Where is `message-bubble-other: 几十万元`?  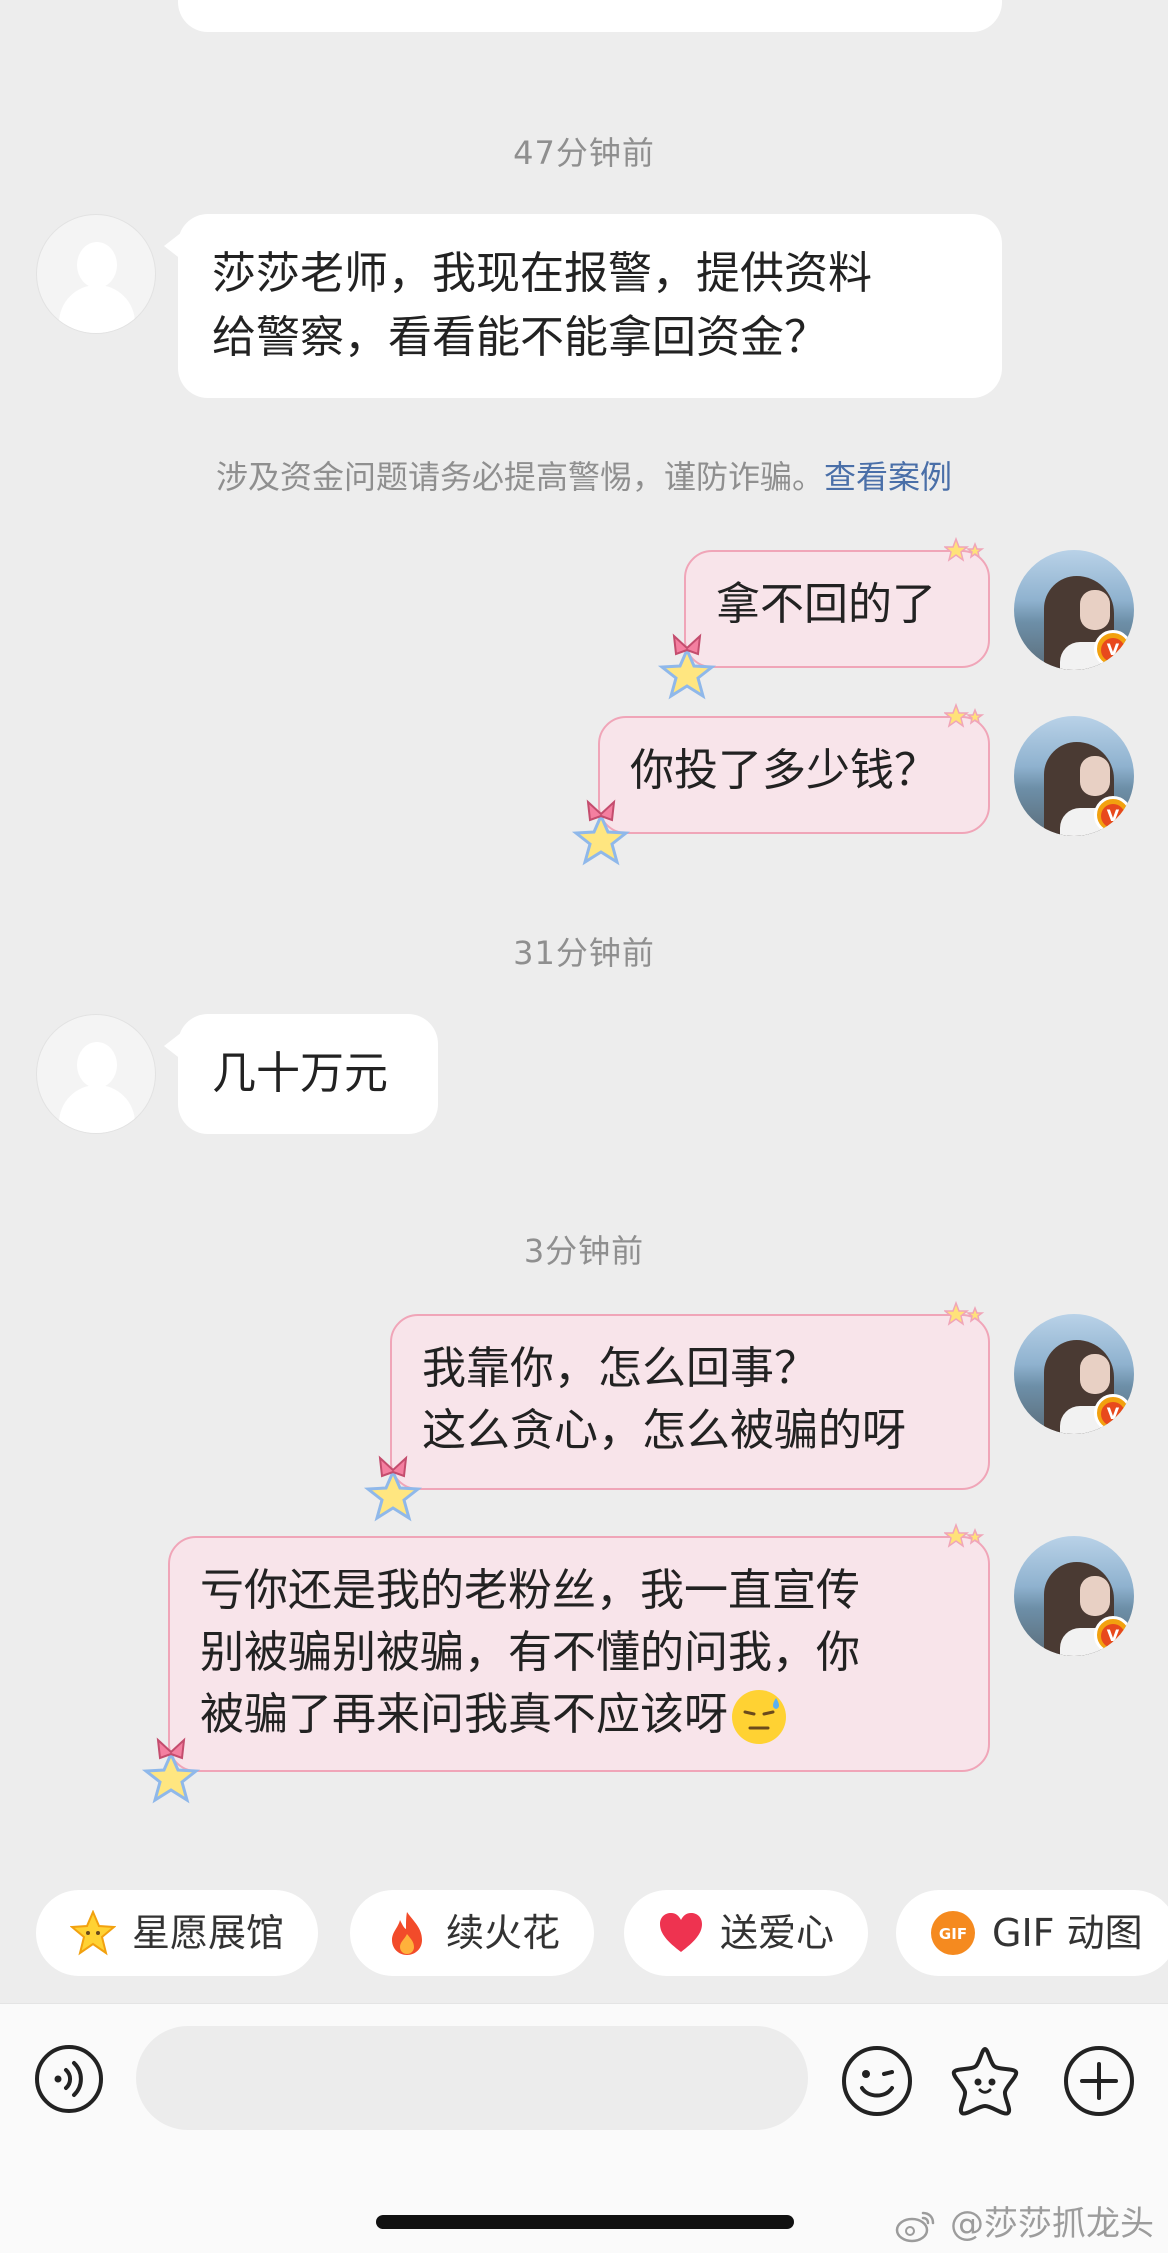 message-bubble-other: 几十万元 is located at coordinates (301, 1074).